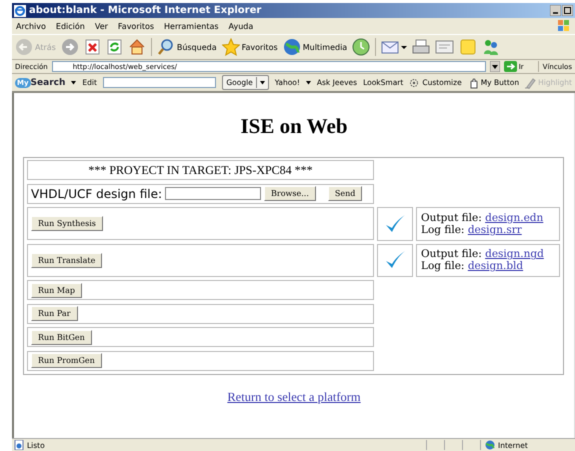 The width and height of the screenshot is (575, 451). Describe the element at coordinates (101, 26) in the screenshot. I see `menu-item: Ver` at that location.